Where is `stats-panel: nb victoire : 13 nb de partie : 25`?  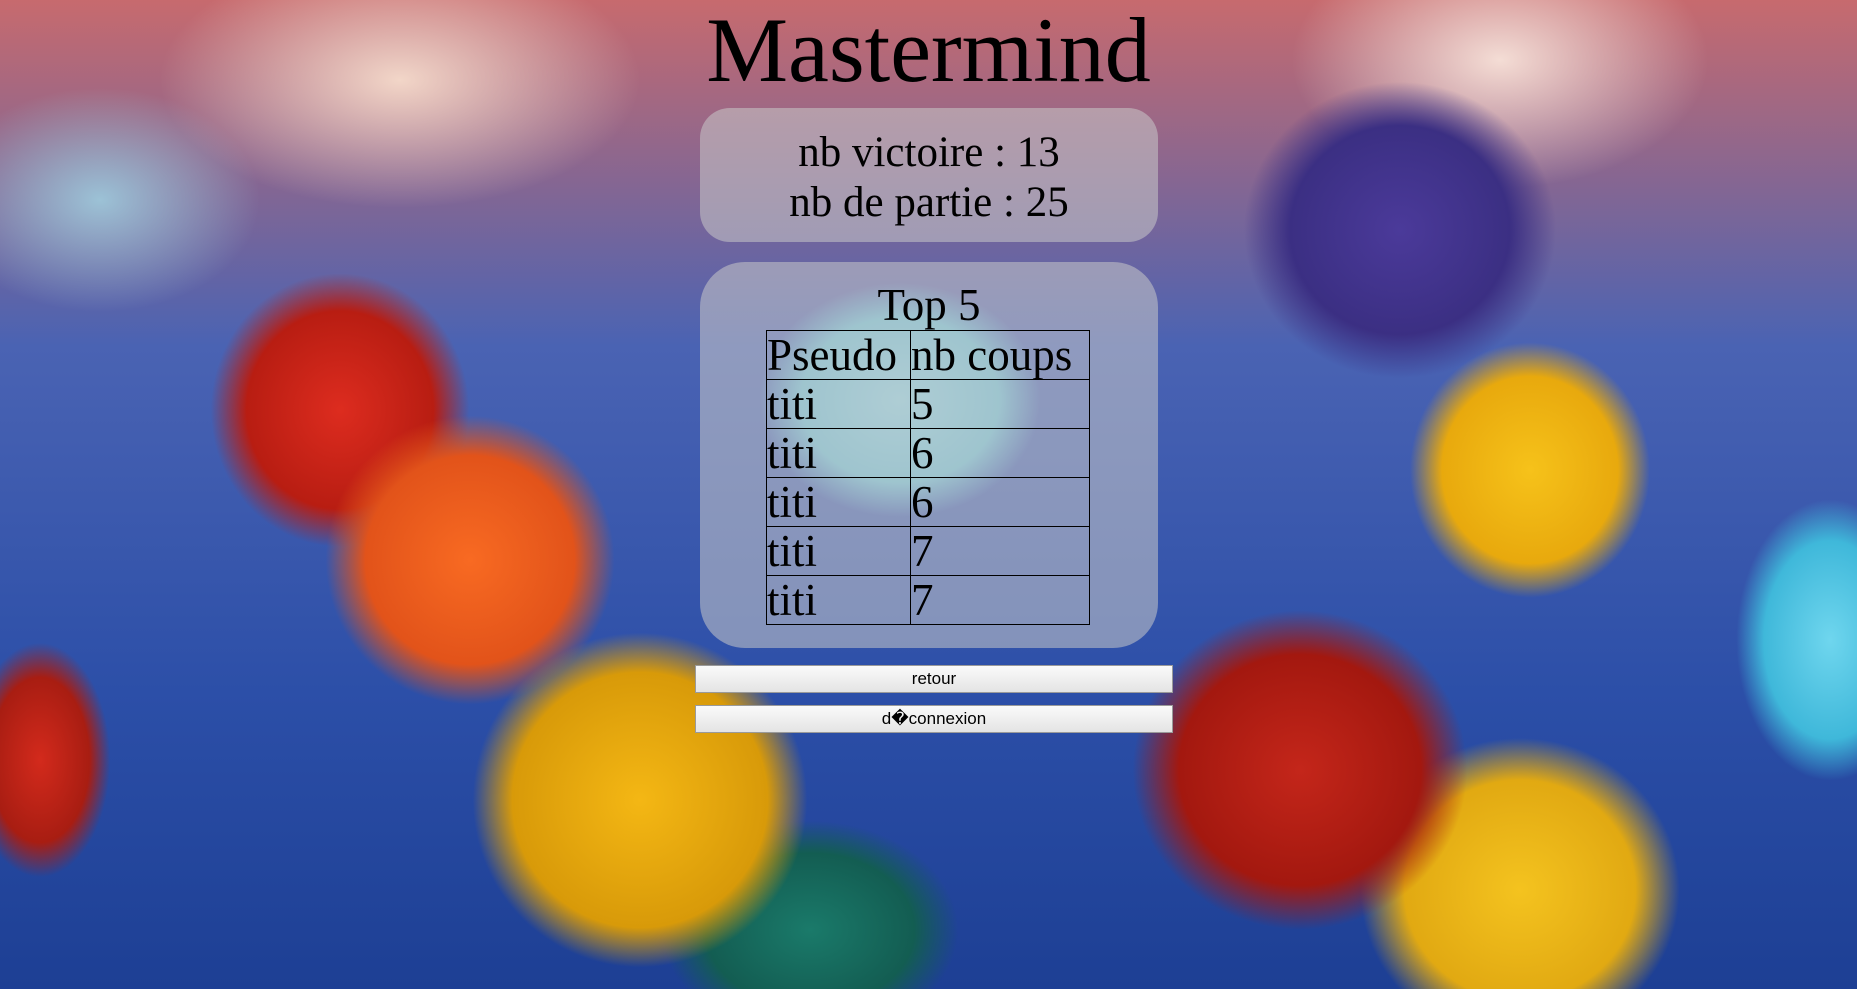 stats-panel: nb victoire : 13 nb de partie : 25 is located at coordinates (929, 175).